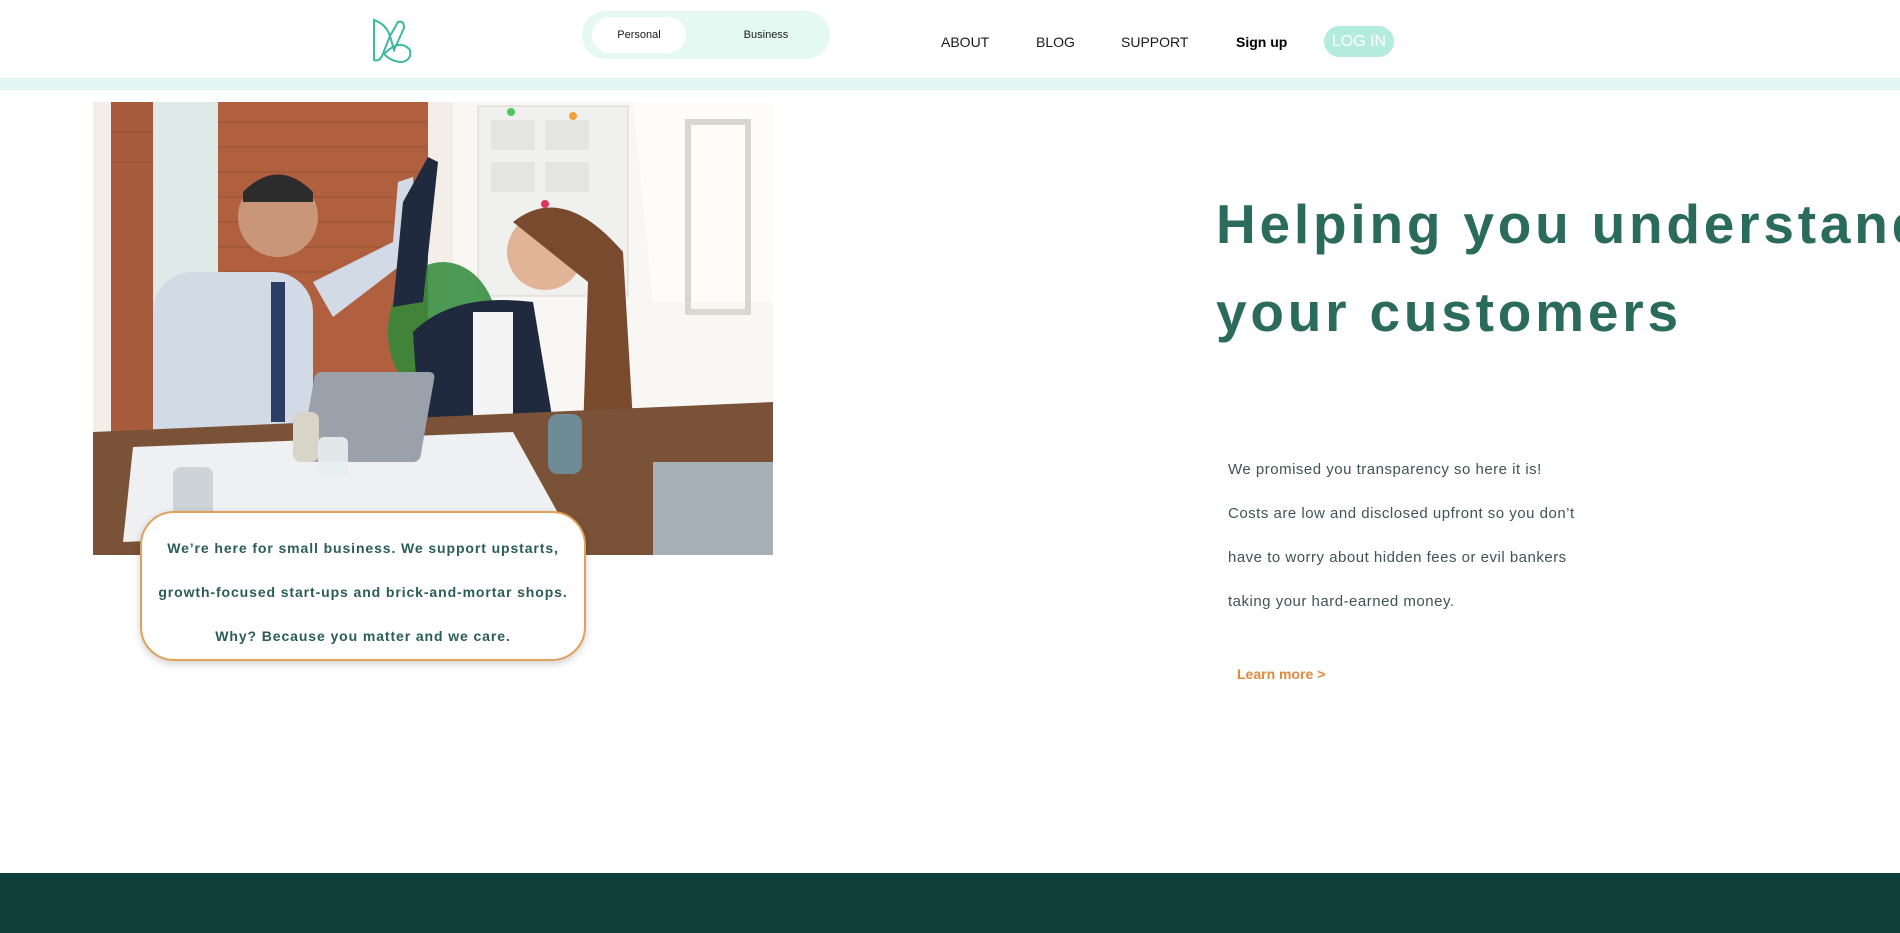  I want to click on footer-band, so click(950, 903).